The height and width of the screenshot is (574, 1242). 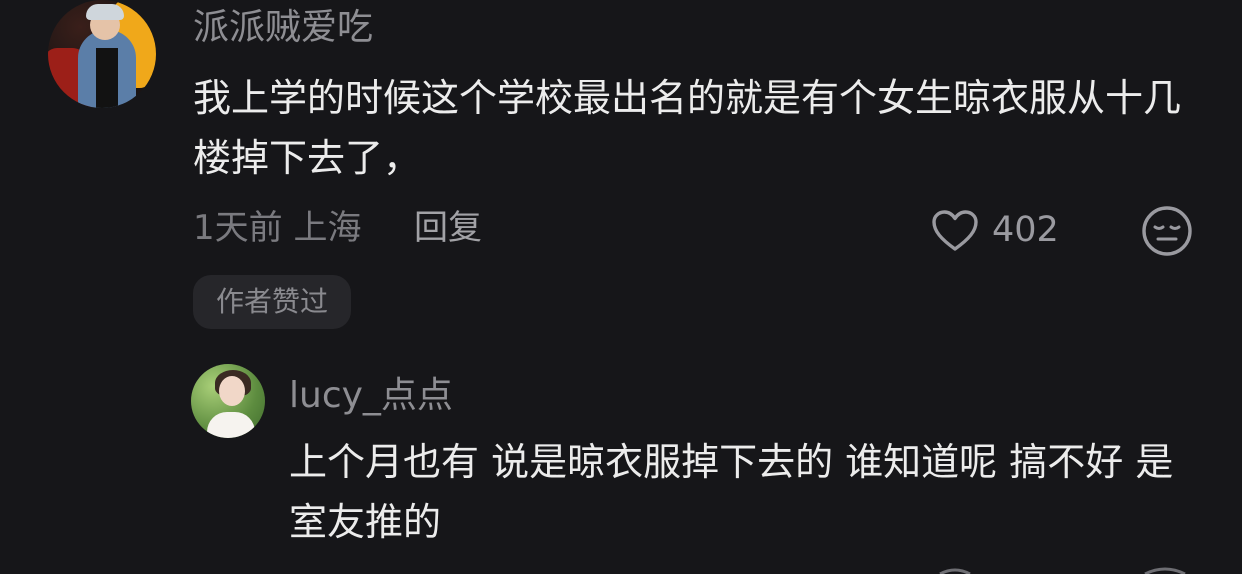 I want to click on avatar, so click(x=102, y=54).